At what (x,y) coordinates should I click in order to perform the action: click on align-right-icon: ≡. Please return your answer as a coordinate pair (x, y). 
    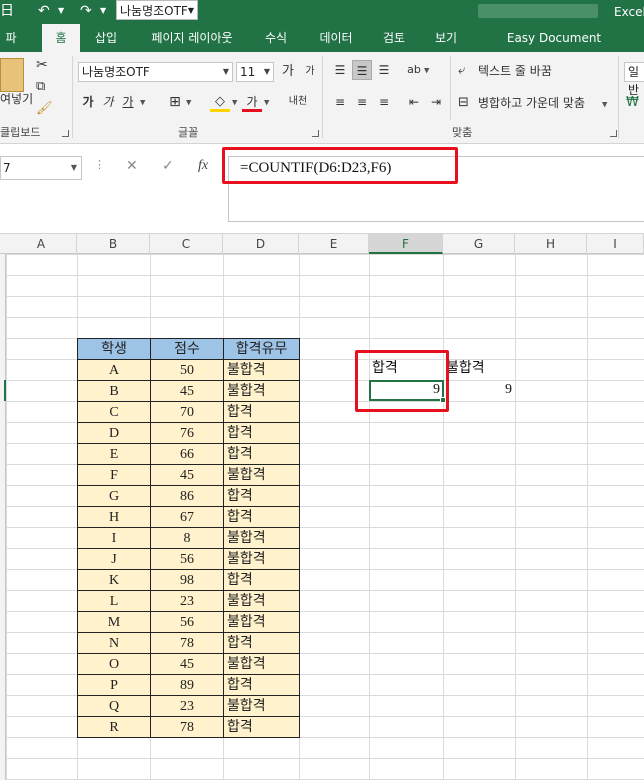
    Looking at the image, I should click on (384, 102).